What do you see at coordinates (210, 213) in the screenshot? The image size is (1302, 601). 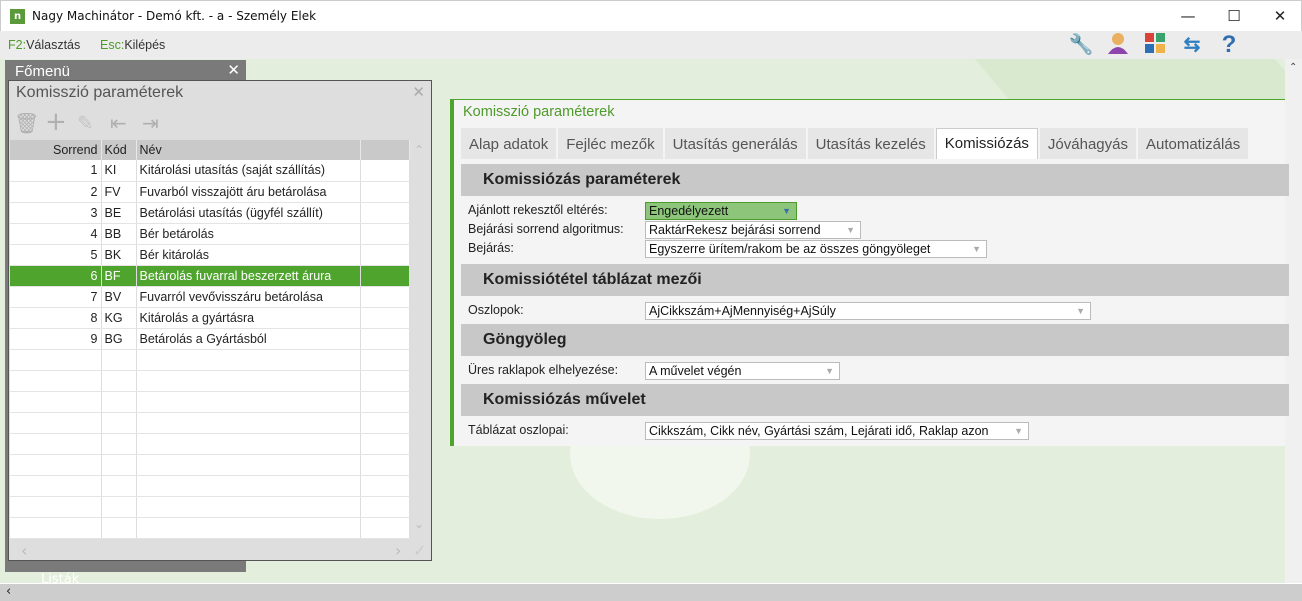 I see `table-row: 3 BE Betárolási utasítás (ügyfél szállít)` at bounding box center [210, 213].